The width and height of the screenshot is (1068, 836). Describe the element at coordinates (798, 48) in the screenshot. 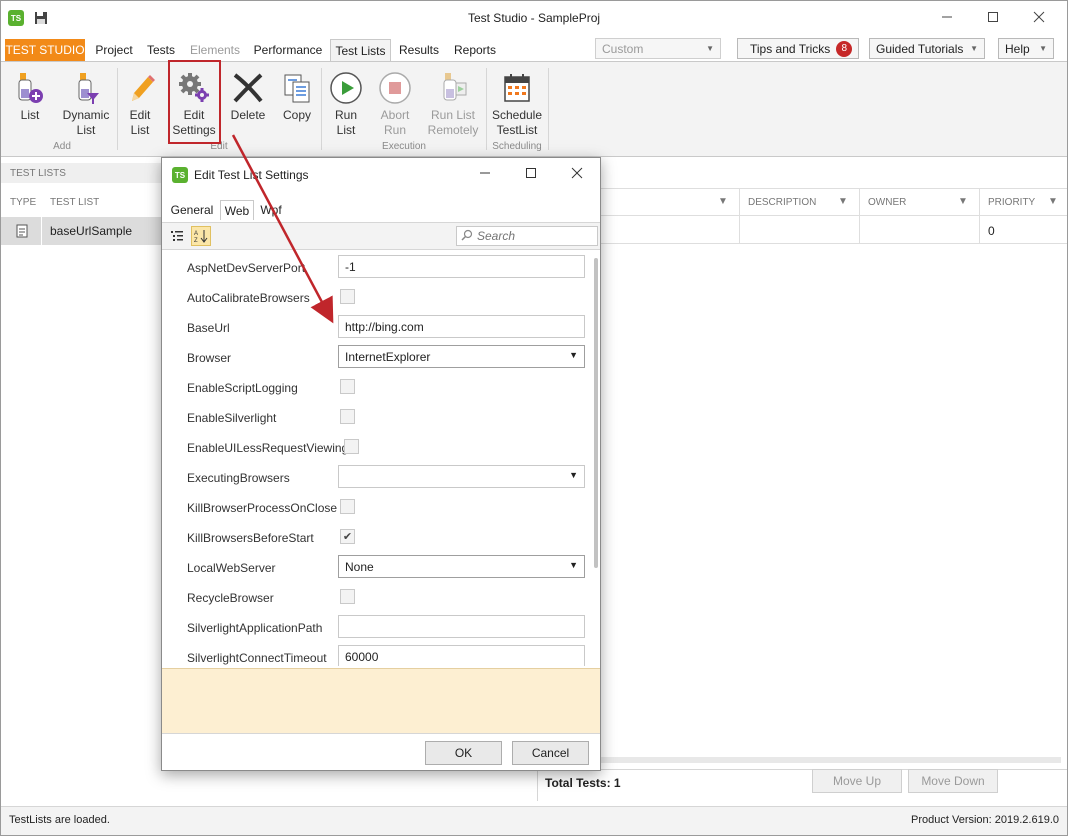

I see `tips-and-tricks-button: Tips and Tricks 8` at that location.